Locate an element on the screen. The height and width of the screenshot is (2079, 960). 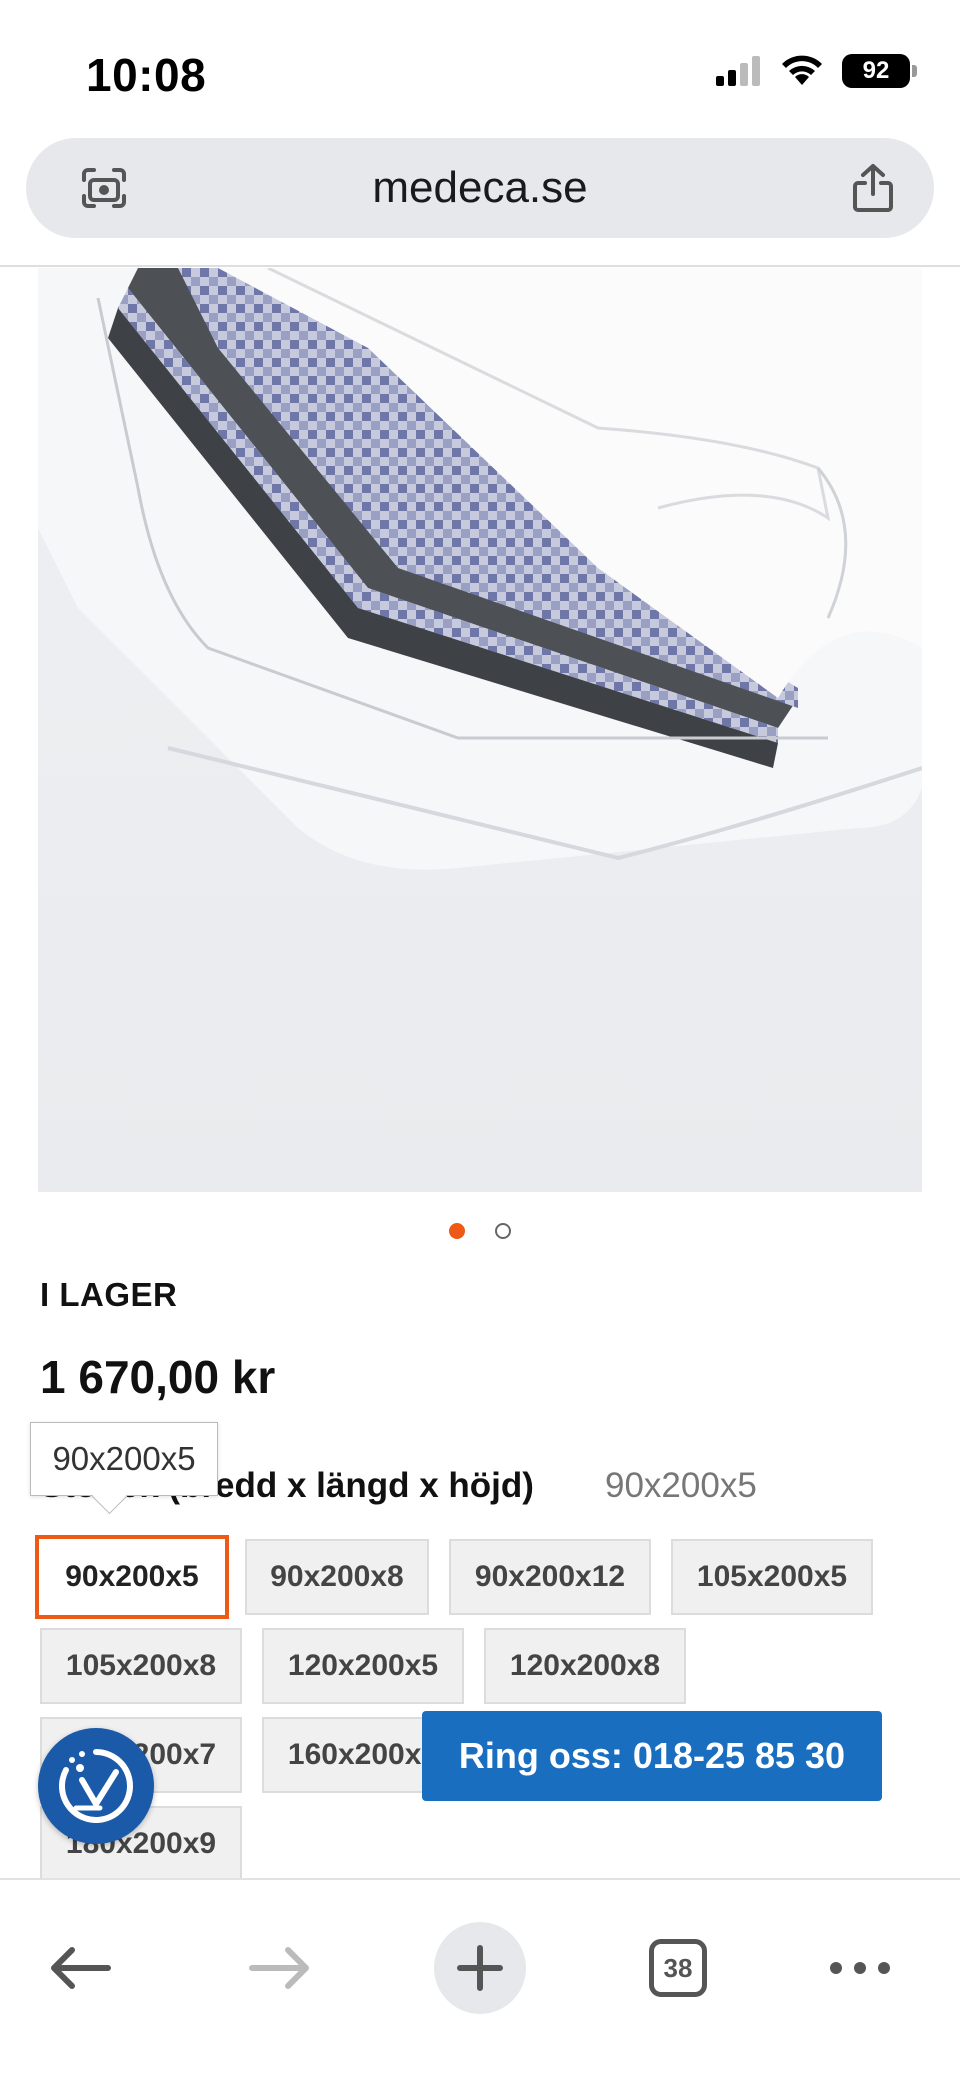
back-arrow-icon is located at coordinates (81, 1968).